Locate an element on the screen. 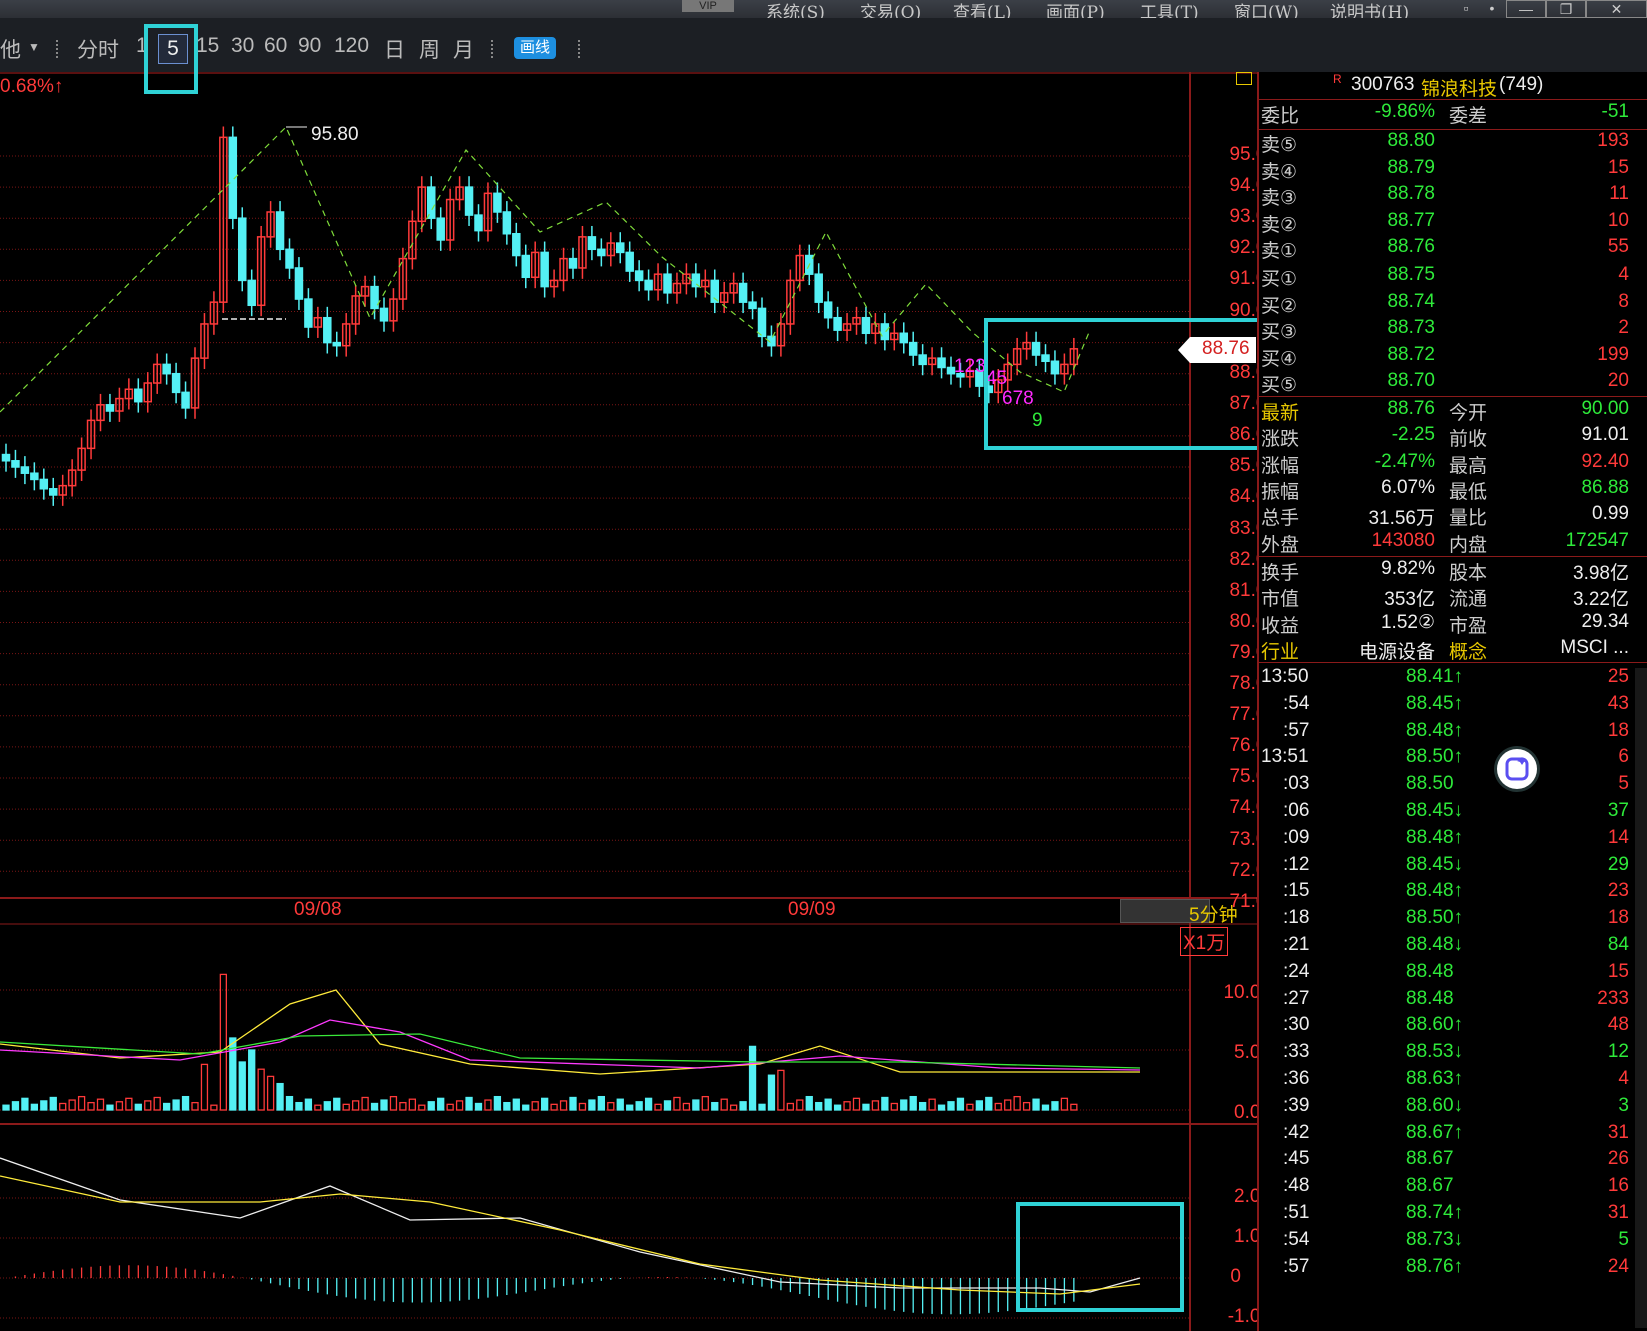 The width and height of the screenshot is (1647, 1331). bid-row: 买② 88.74 8 is located at coordinates (1453, 304).